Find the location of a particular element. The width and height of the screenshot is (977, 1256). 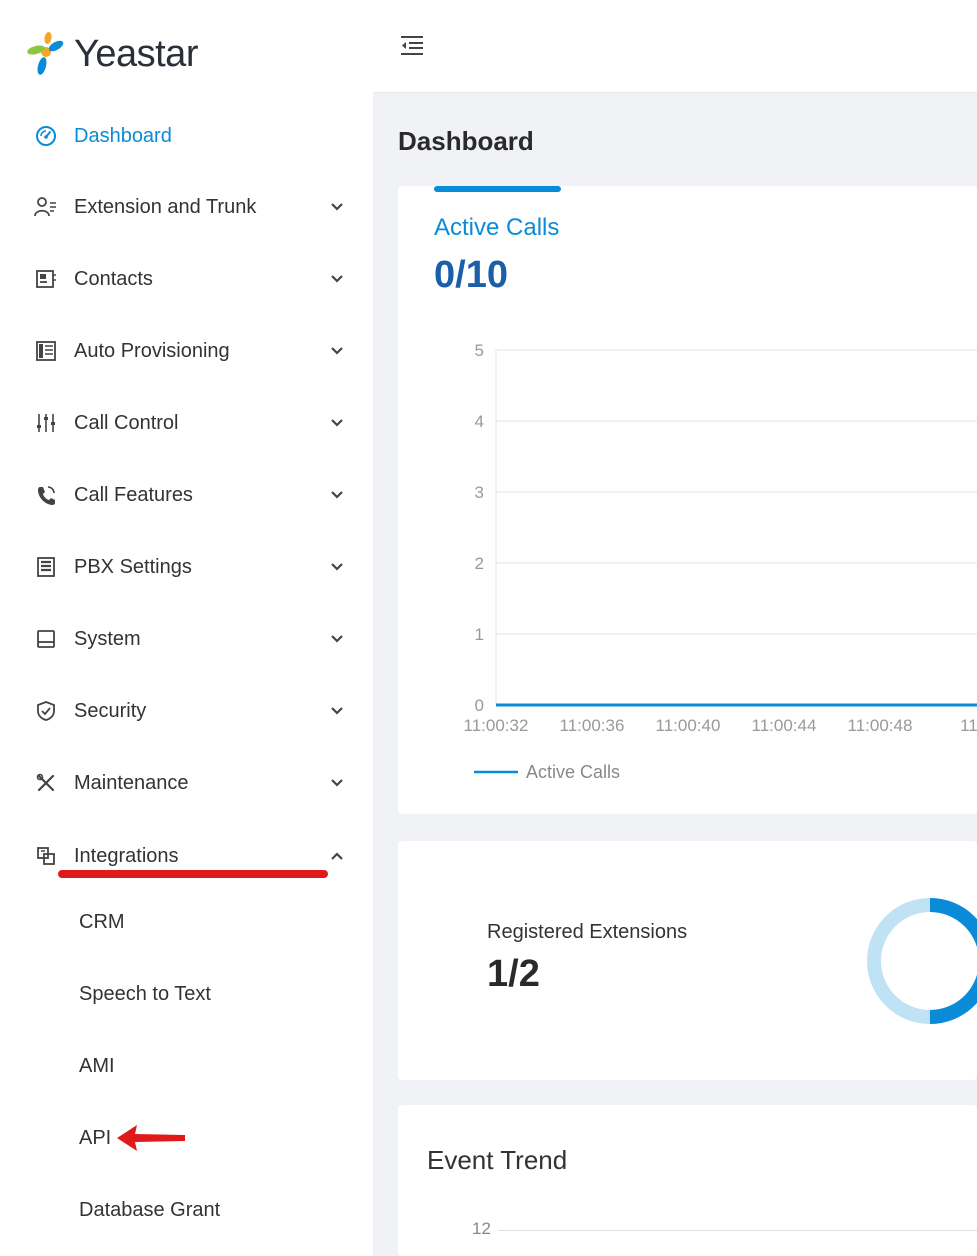

yeastar-logo: Yeastar is located at coordinates (111, 54).